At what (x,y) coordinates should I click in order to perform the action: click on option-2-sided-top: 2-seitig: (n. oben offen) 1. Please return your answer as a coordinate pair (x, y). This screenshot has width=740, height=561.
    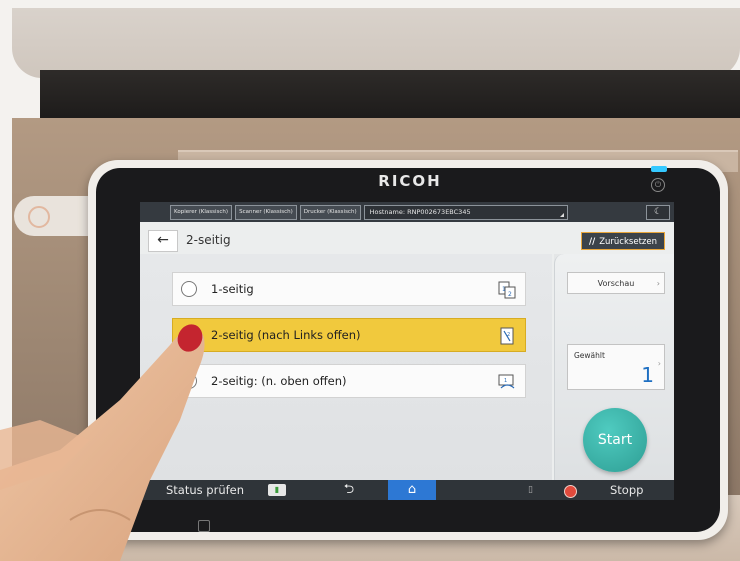
    Looking at the image, I should click on (349, 381).